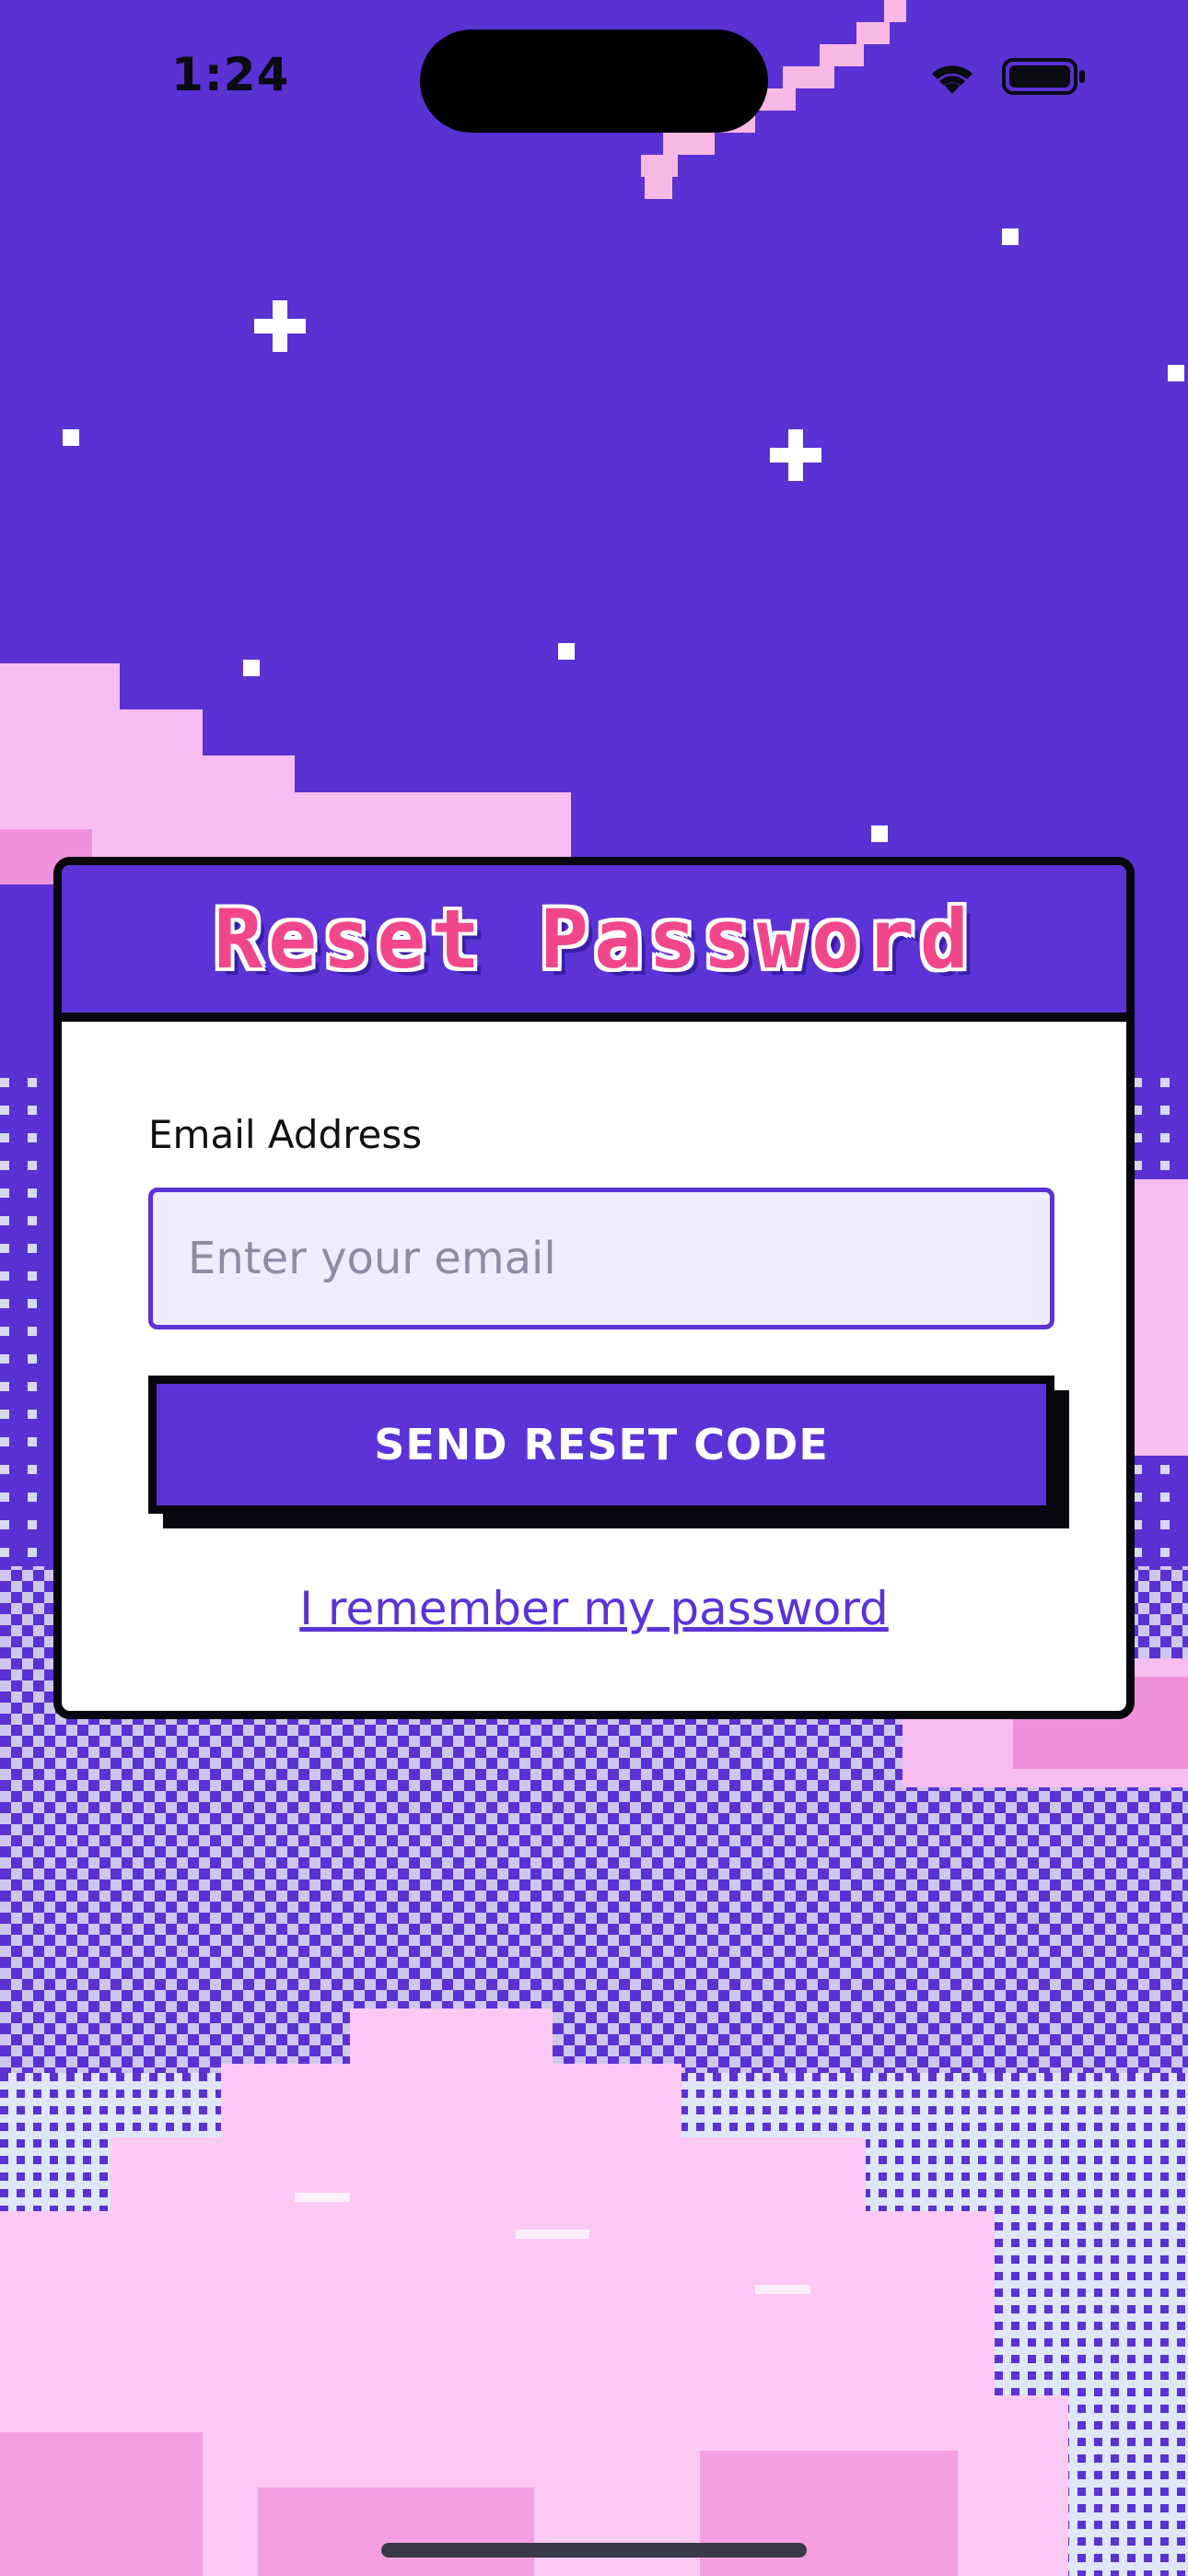  Describe the element at coordinates (601, 1445) in the screenshot. I see `send-reset-code-button: SEND RESET CODE` at that location.